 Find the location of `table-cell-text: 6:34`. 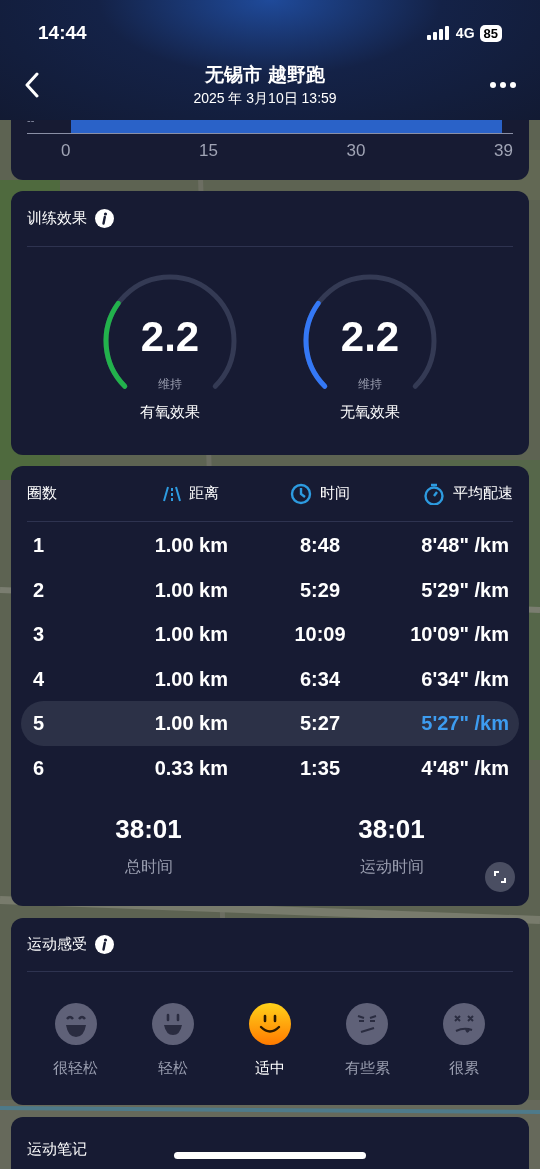

table-cell-text: 6:34 is located at coordinates (319, 679).